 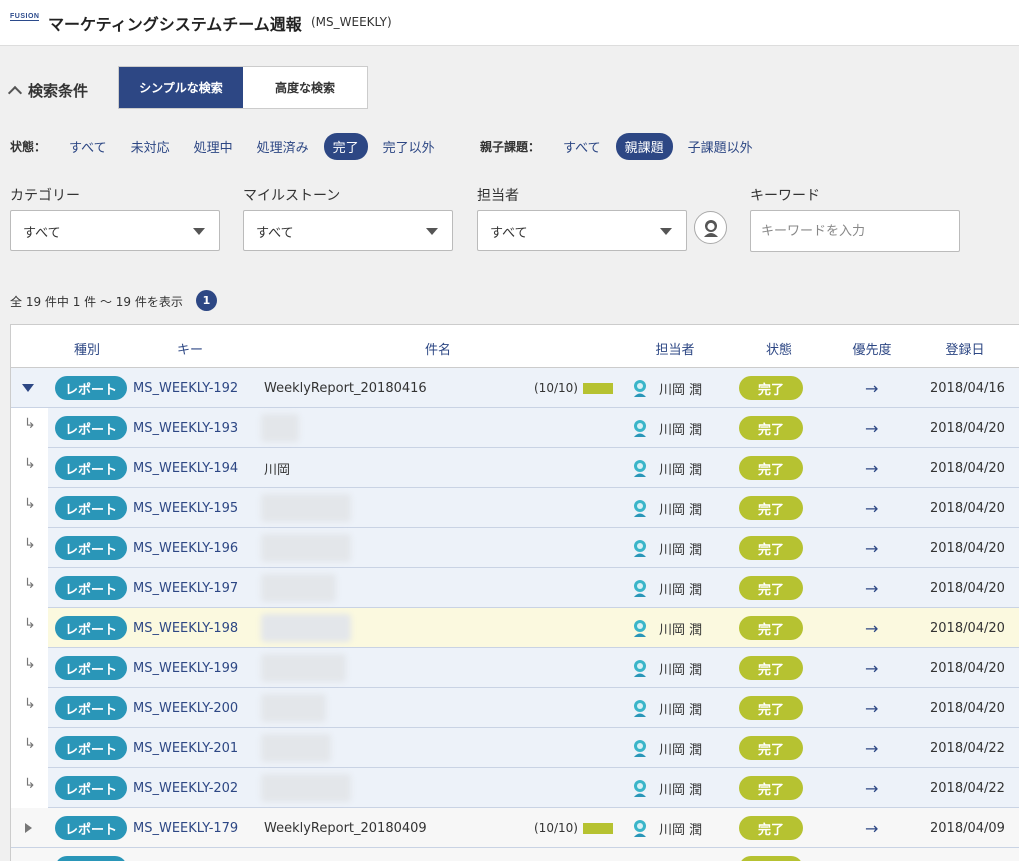 I want to click on issue-summary: WeeklyReport_20180409, so click(x=345, y=828).